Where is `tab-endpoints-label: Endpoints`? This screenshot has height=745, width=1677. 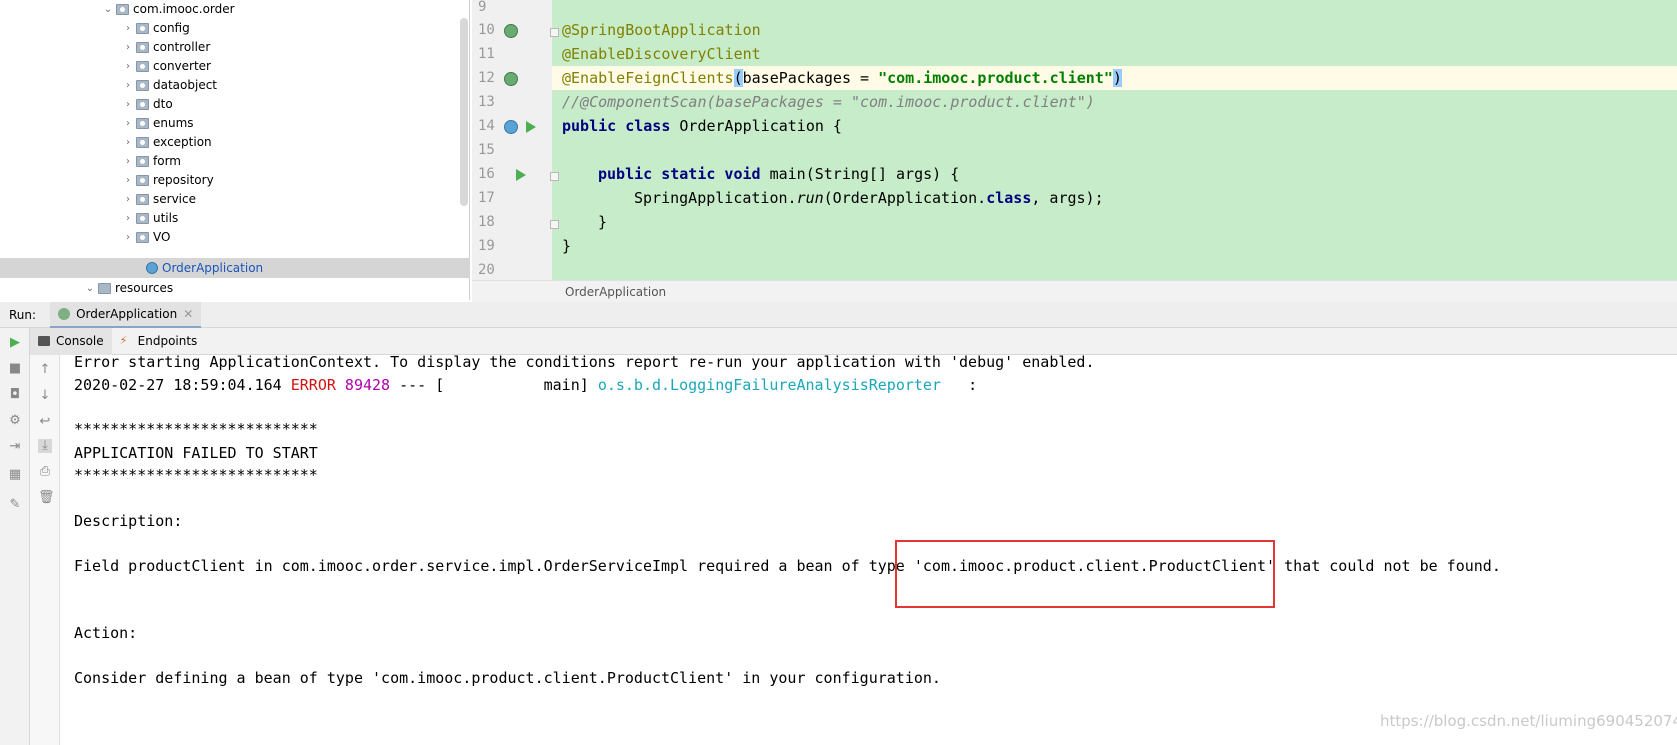 tab-endpoints-label: Endpoints is located at coordinates (167, 341).